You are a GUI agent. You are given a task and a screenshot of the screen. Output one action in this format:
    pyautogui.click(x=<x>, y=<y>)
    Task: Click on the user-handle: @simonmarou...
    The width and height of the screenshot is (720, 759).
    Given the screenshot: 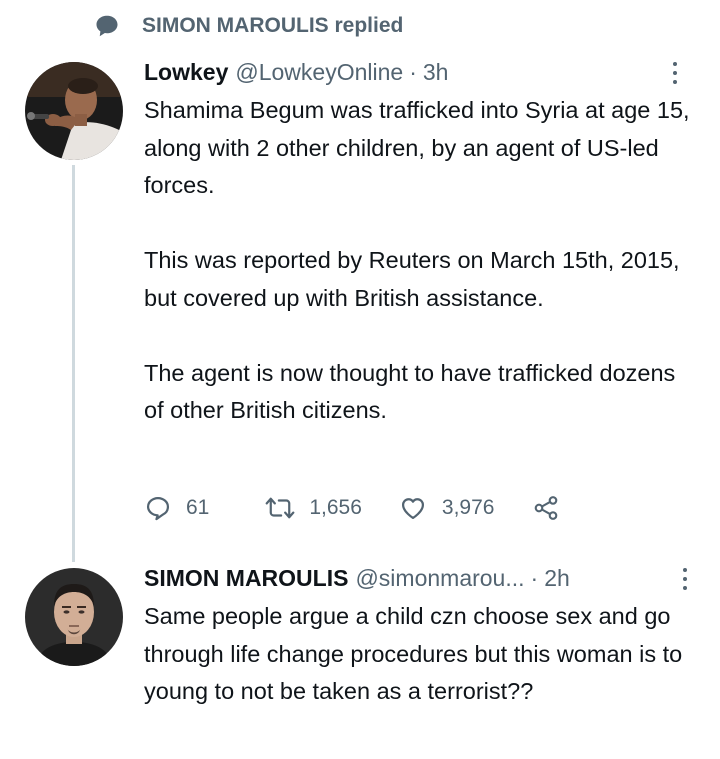 What is the action you would take?
    pyautogui.click(x=439, y=578)
    